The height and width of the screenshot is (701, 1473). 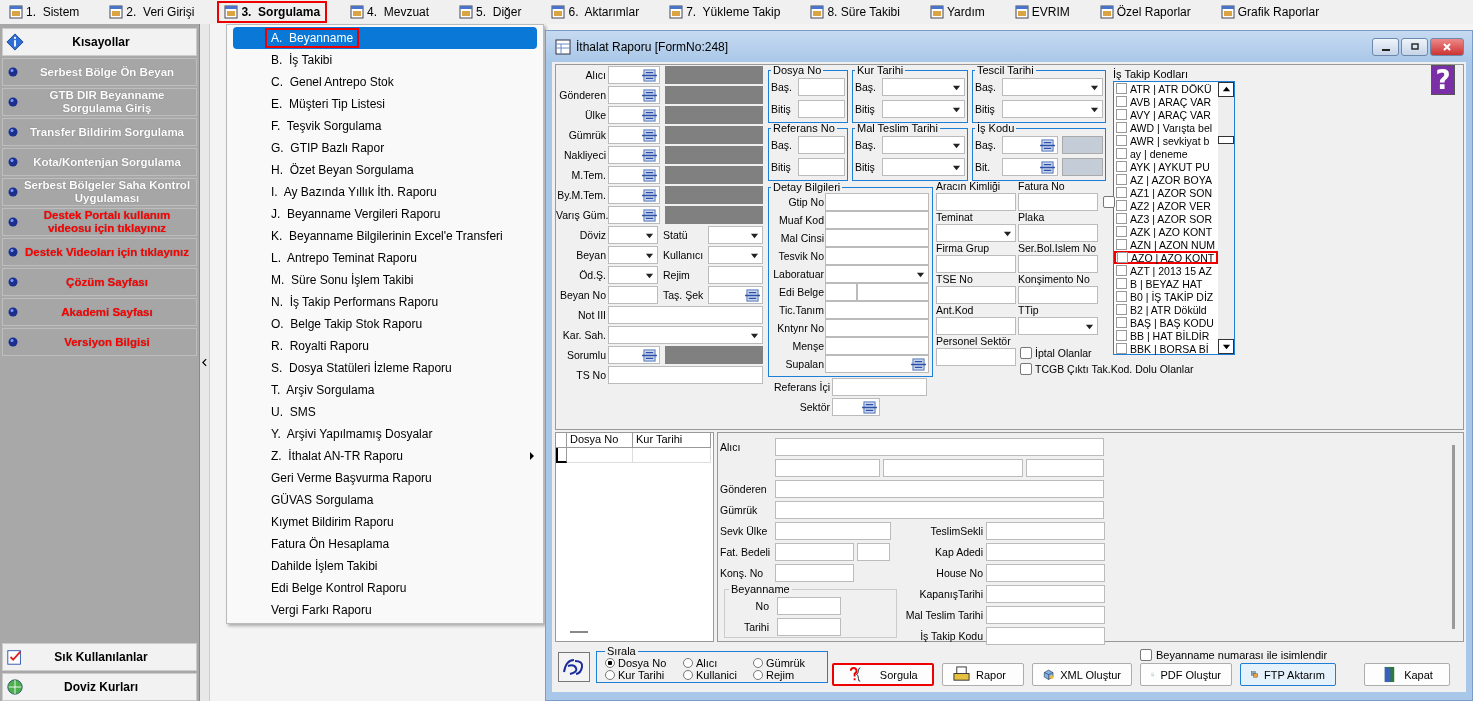 What do you see at coordinates (1166, 218) in the screenshot?
I see `list-item: AZ3 | AZOR SOR` at bounding box center [1166, 218].